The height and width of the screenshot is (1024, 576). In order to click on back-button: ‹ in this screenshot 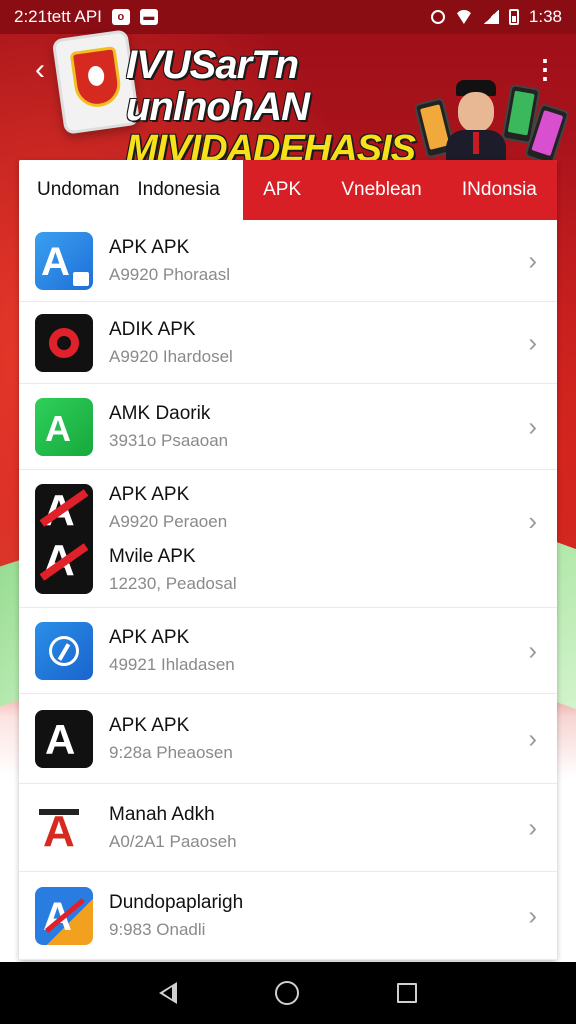, I will do `click(40, 70)`.